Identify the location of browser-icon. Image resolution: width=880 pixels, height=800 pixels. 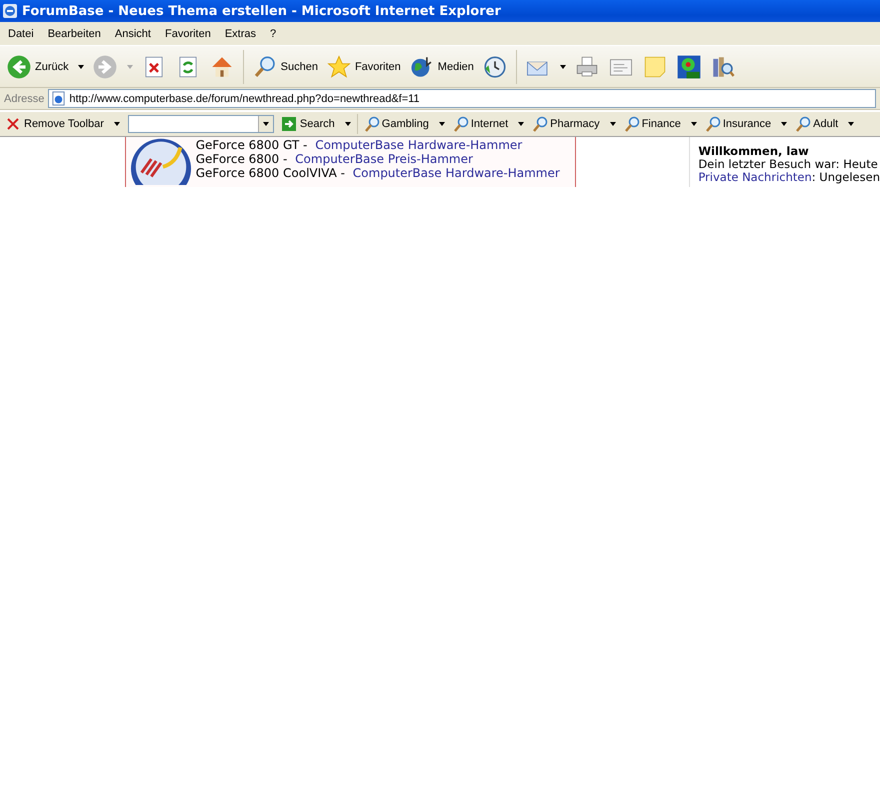
(10, 11).